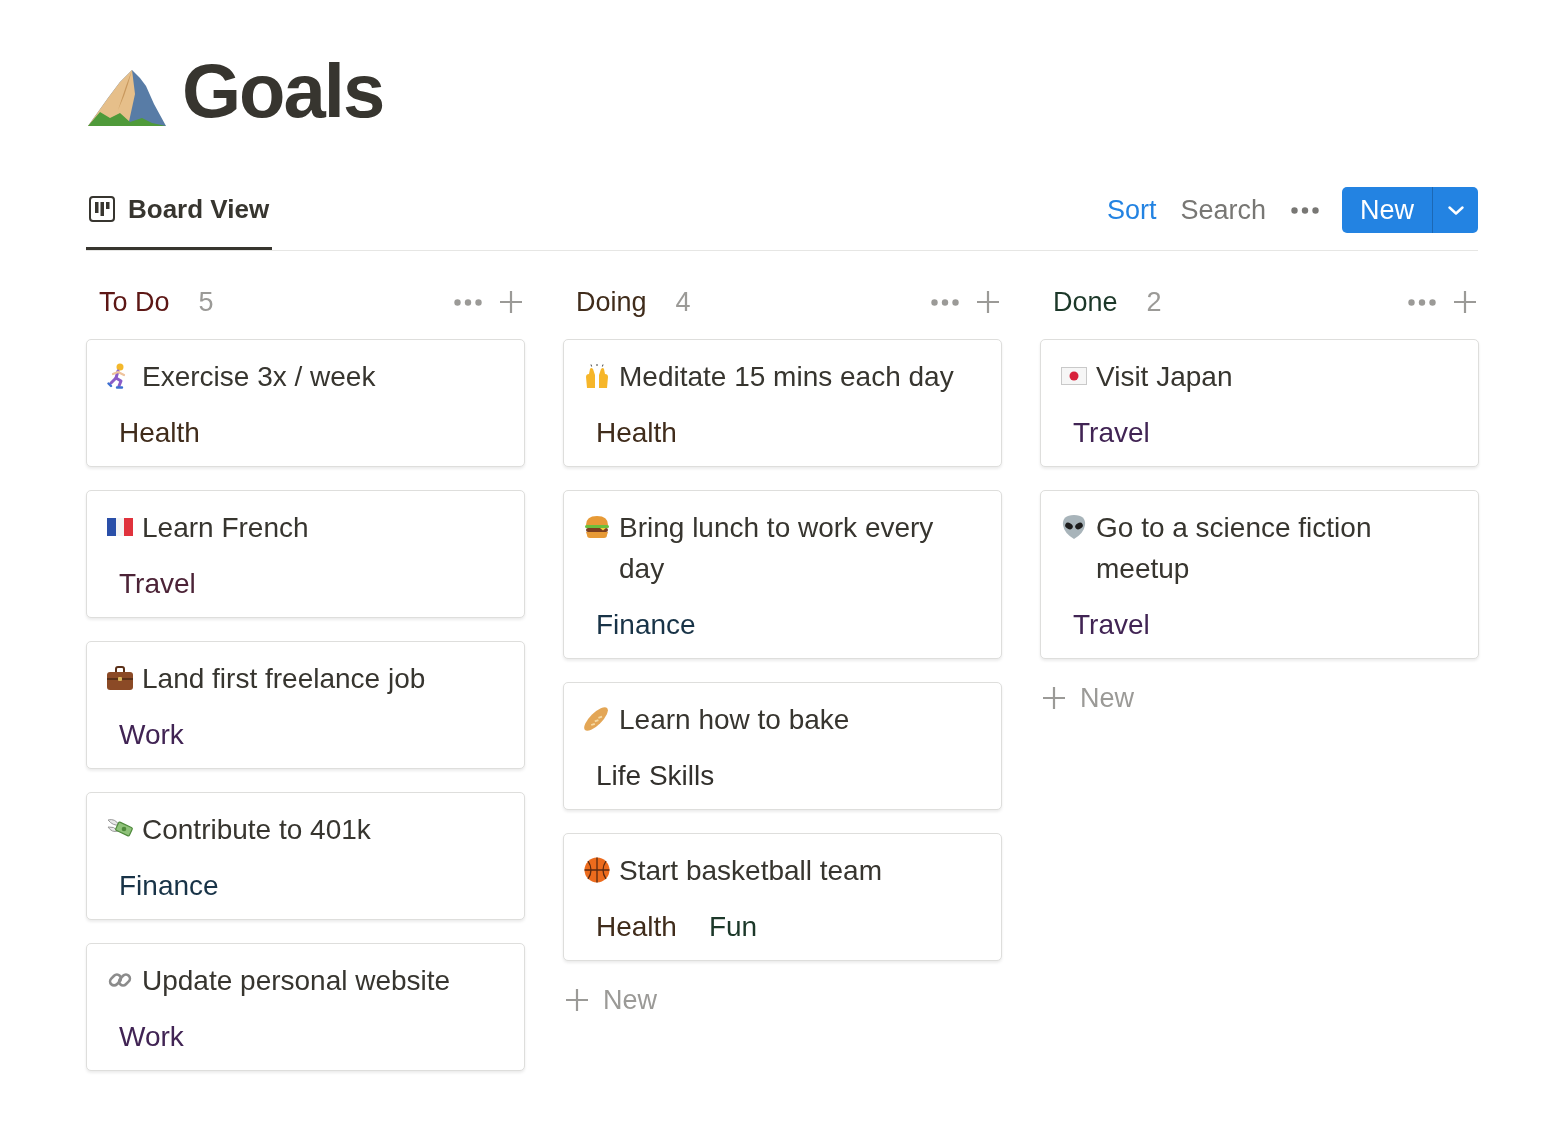 The image size is (1560, 1140). What do you see at coordinates (1131, 210) in the screenshot?
I see `sort-button: Sort` at bounding box center [1131, 210].